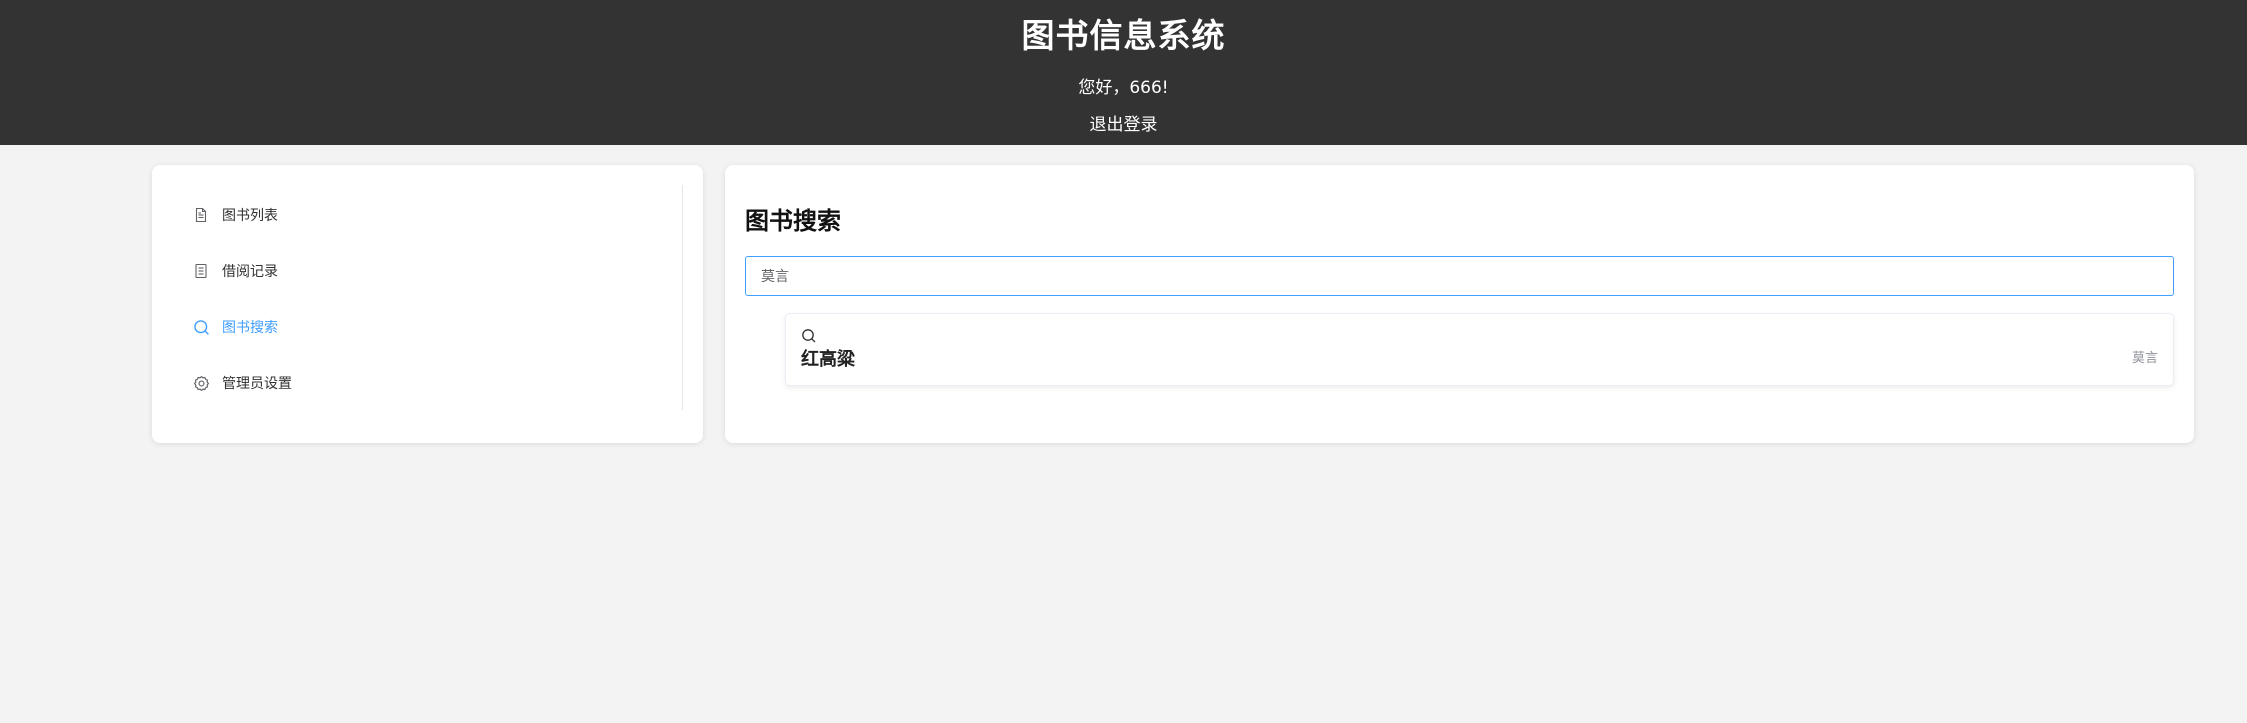  I want to click on sidebar-item-label: 借阅记录, so click(250, 272).